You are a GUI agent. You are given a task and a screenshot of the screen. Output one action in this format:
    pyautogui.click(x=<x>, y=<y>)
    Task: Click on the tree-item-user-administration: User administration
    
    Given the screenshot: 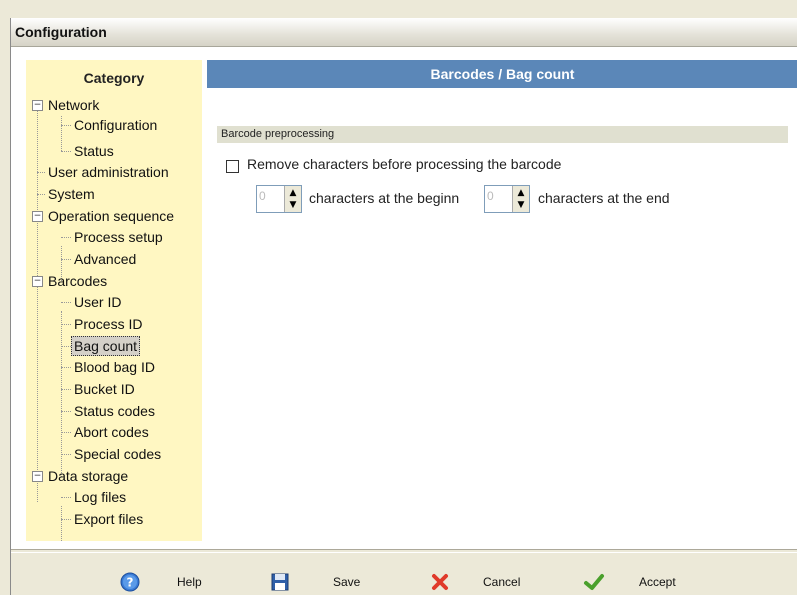 What is the action you would take?
    pyautogui.click(x=108, y=172)
    